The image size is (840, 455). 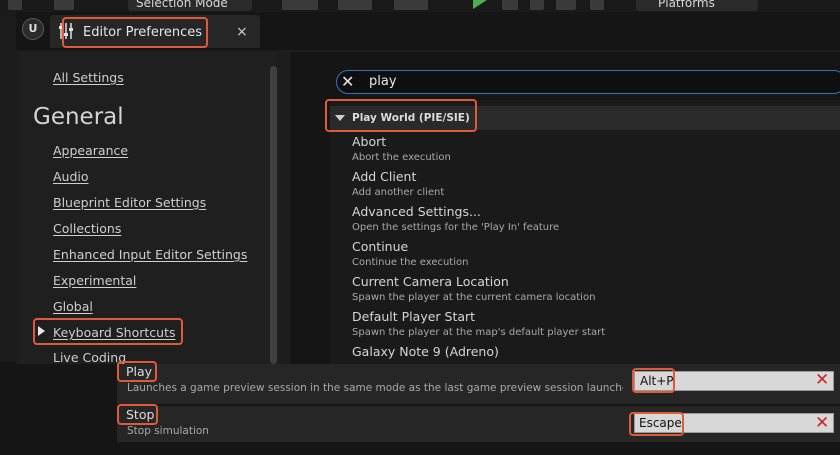 I want to click on clear-search-icon: ✕, so click(x=347, y=81).